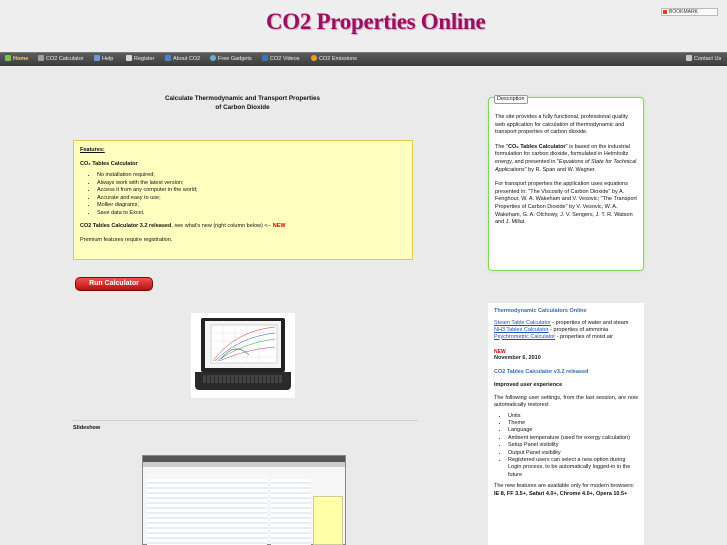  I want to click on nav-item-label: About CO2, so click(187, 59).